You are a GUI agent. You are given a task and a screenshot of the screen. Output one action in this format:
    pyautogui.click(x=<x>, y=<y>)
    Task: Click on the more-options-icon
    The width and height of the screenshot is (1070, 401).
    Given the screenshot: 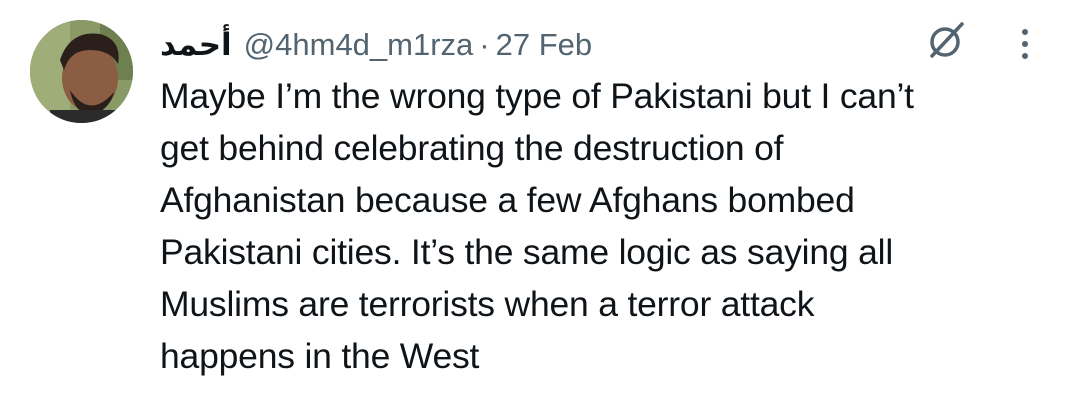 What is the action you would take?
    pyautogui.click(x=1025, y=44)
    